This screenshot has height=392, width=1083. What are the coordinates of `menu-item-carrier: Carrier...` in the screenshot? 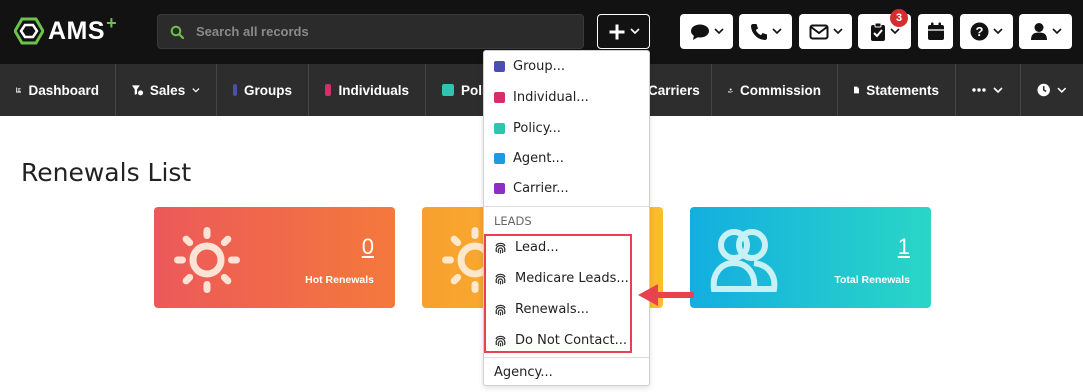 It's located at (531, 188).